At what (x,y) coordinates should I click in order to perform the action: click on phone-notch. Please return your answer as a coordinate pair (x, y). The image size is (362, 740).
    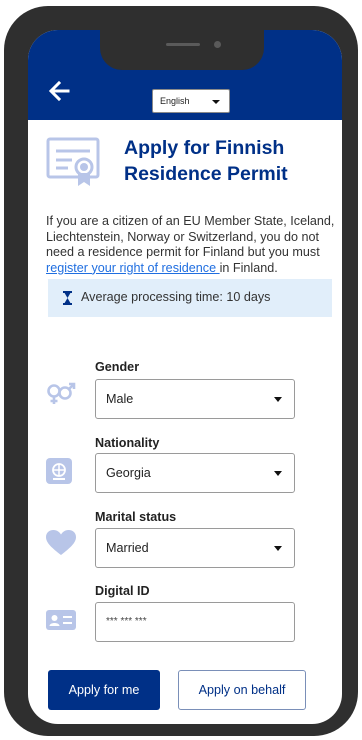
    Looking at the image, I should click on (182, 50).